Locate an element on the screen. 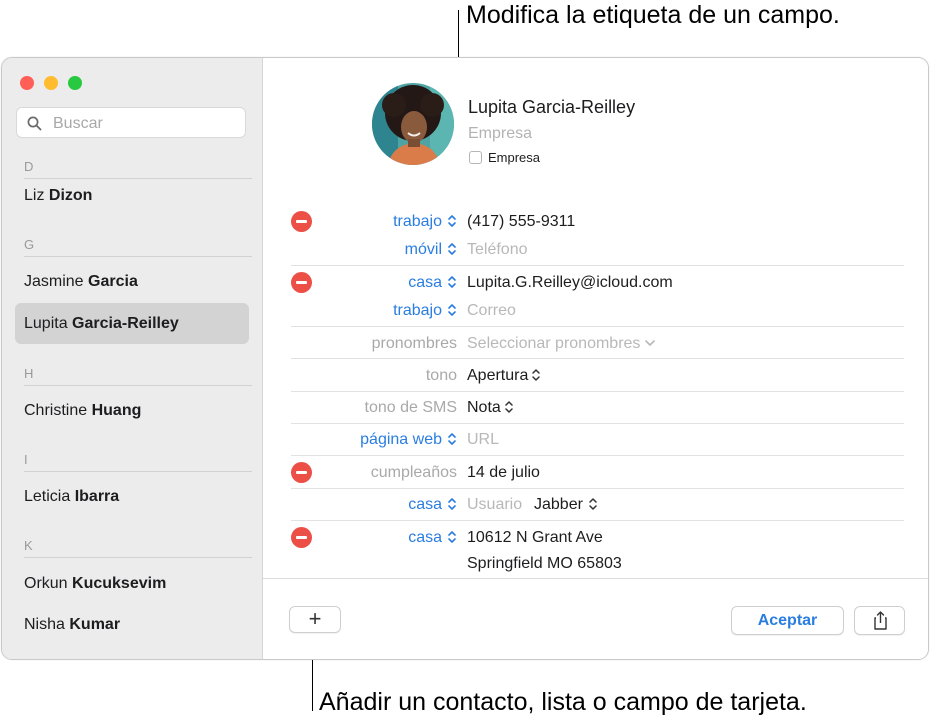 The height and width of the screenshot is (726, 931). contact-item: Orkun Kucuksevim is located at coordinates (95, 584).